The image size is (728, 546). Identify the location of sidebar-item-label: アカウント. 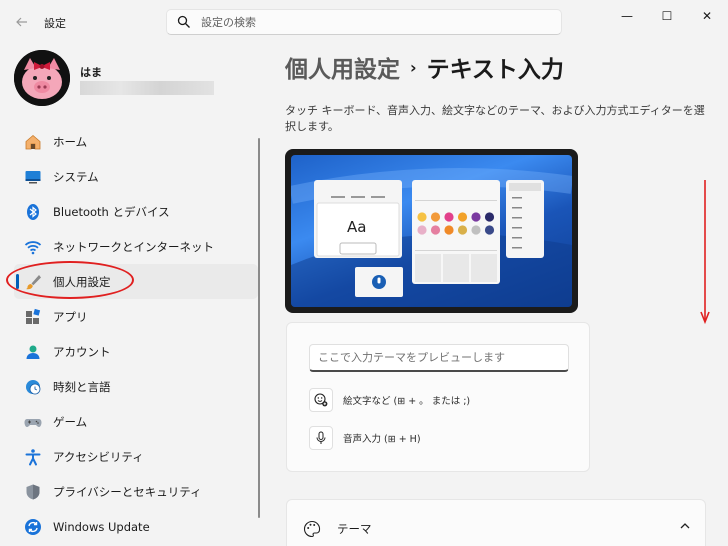
(82, 351).